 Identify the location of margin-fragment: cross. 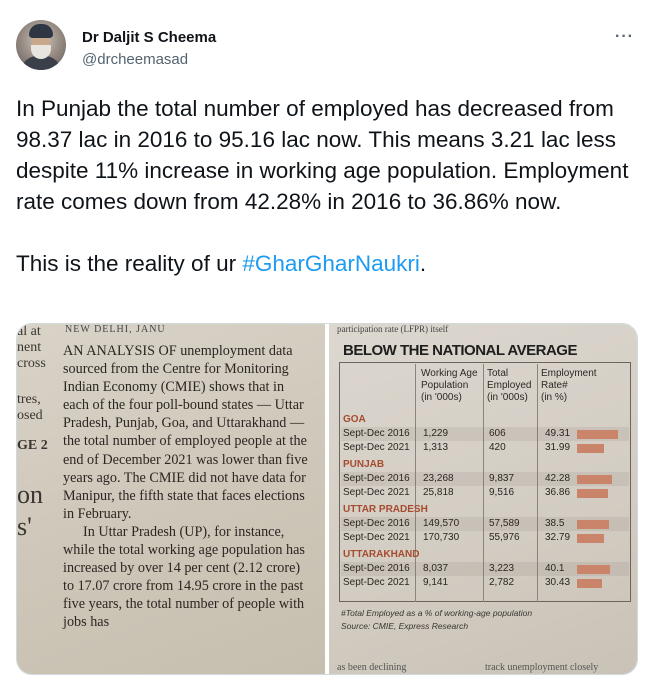
(31, 363).